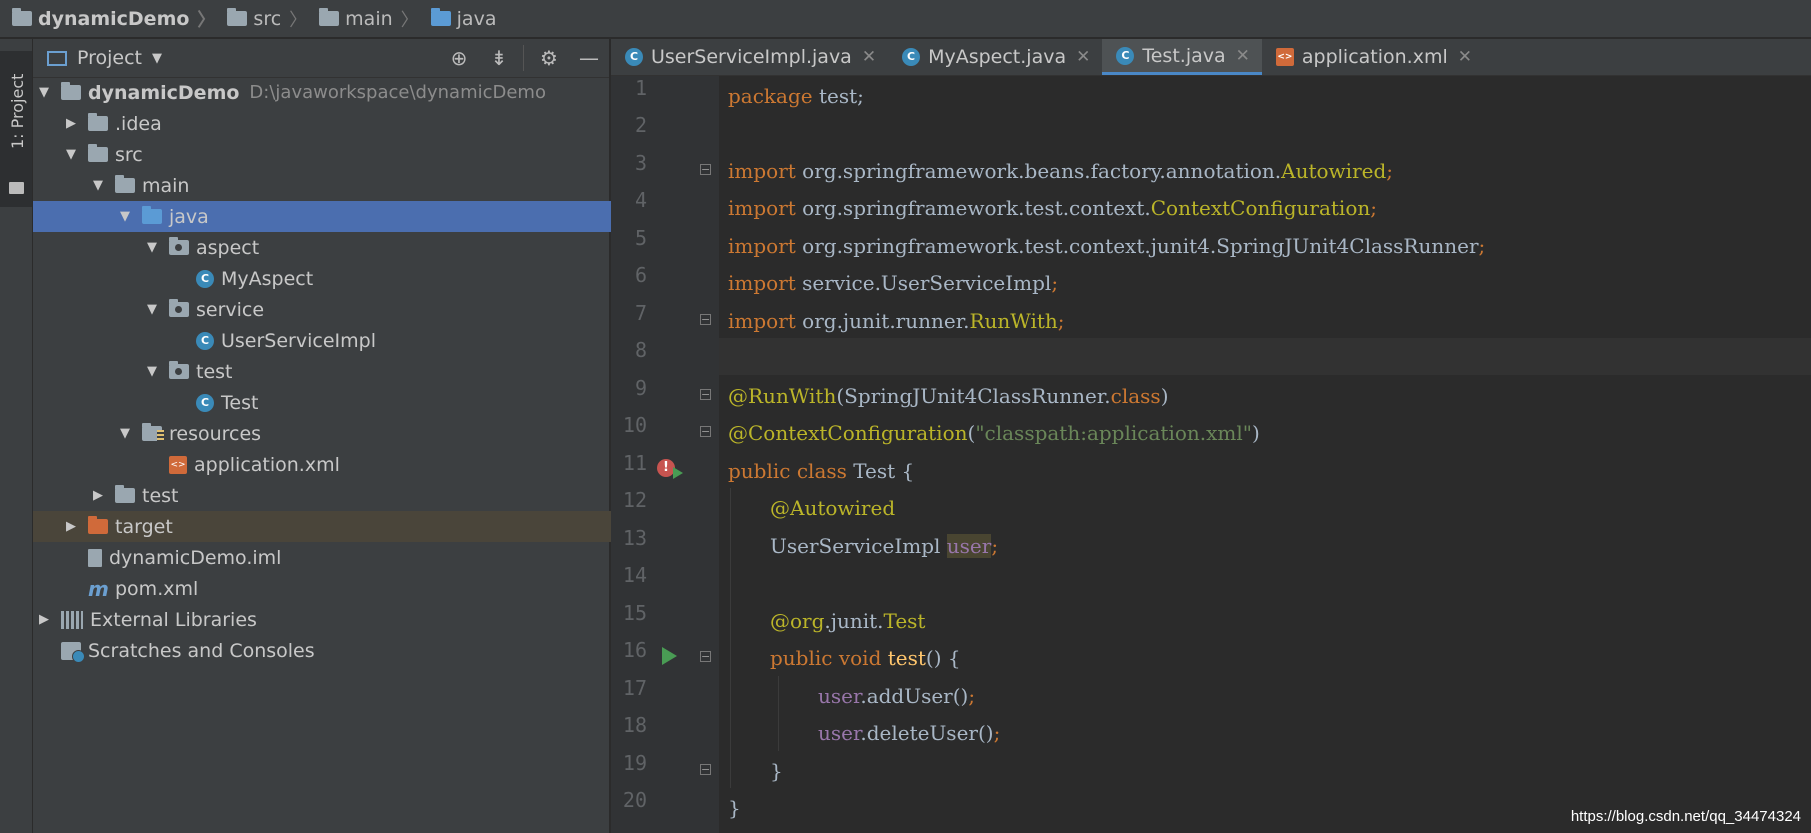 This screenshot has height=833, width=1811. Describe the element at coordinates (201, 650) in the screenshot. I see `tree-item-label: Scratches and Consoles` at that location.